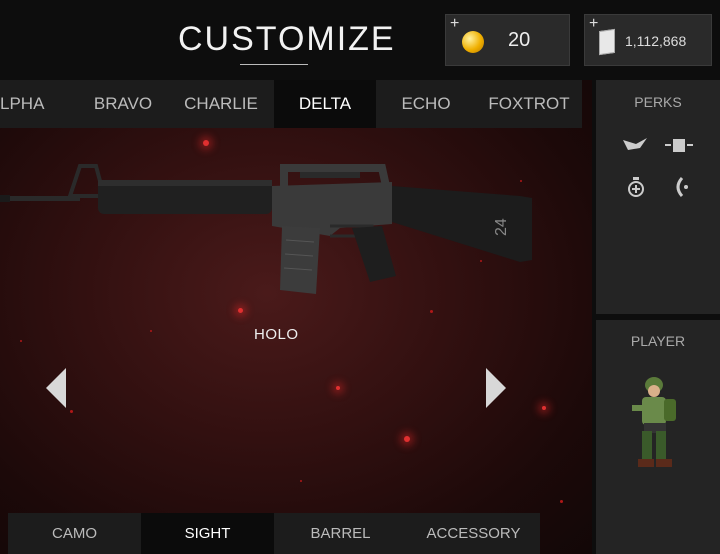  I want to click on medic-perk-icon, so click(636, 186).